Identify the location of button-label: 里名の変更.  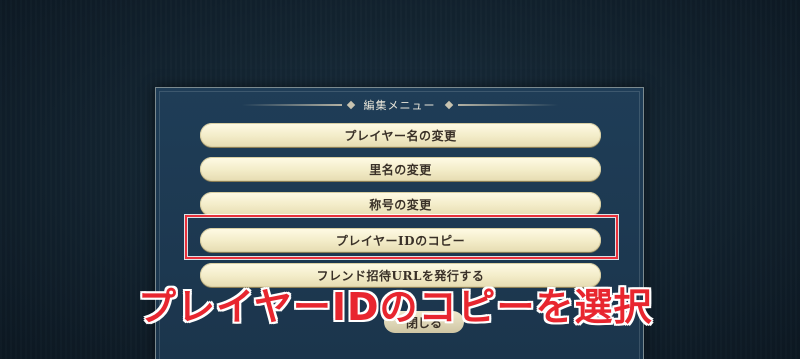
(400, 169).